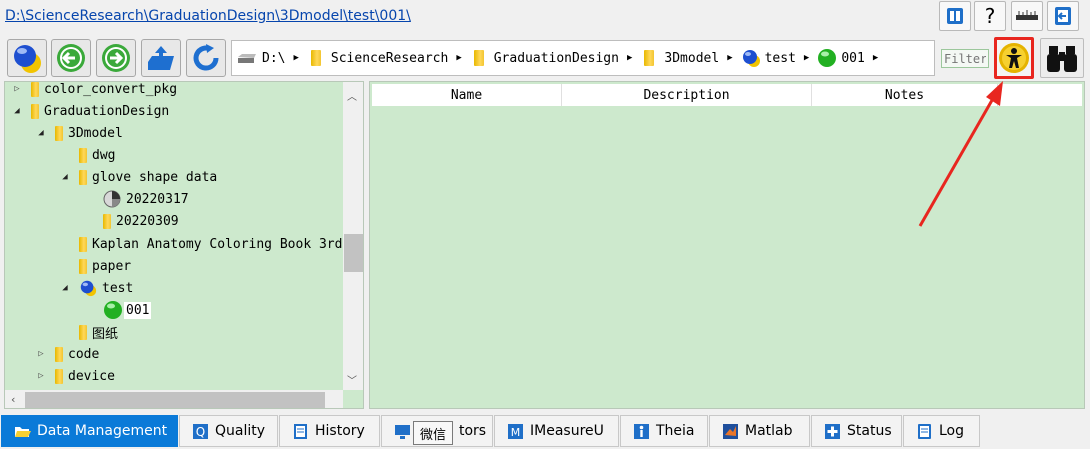 The image size is (1090, 449). I want to click on tab-label: History, so click(340, 431).